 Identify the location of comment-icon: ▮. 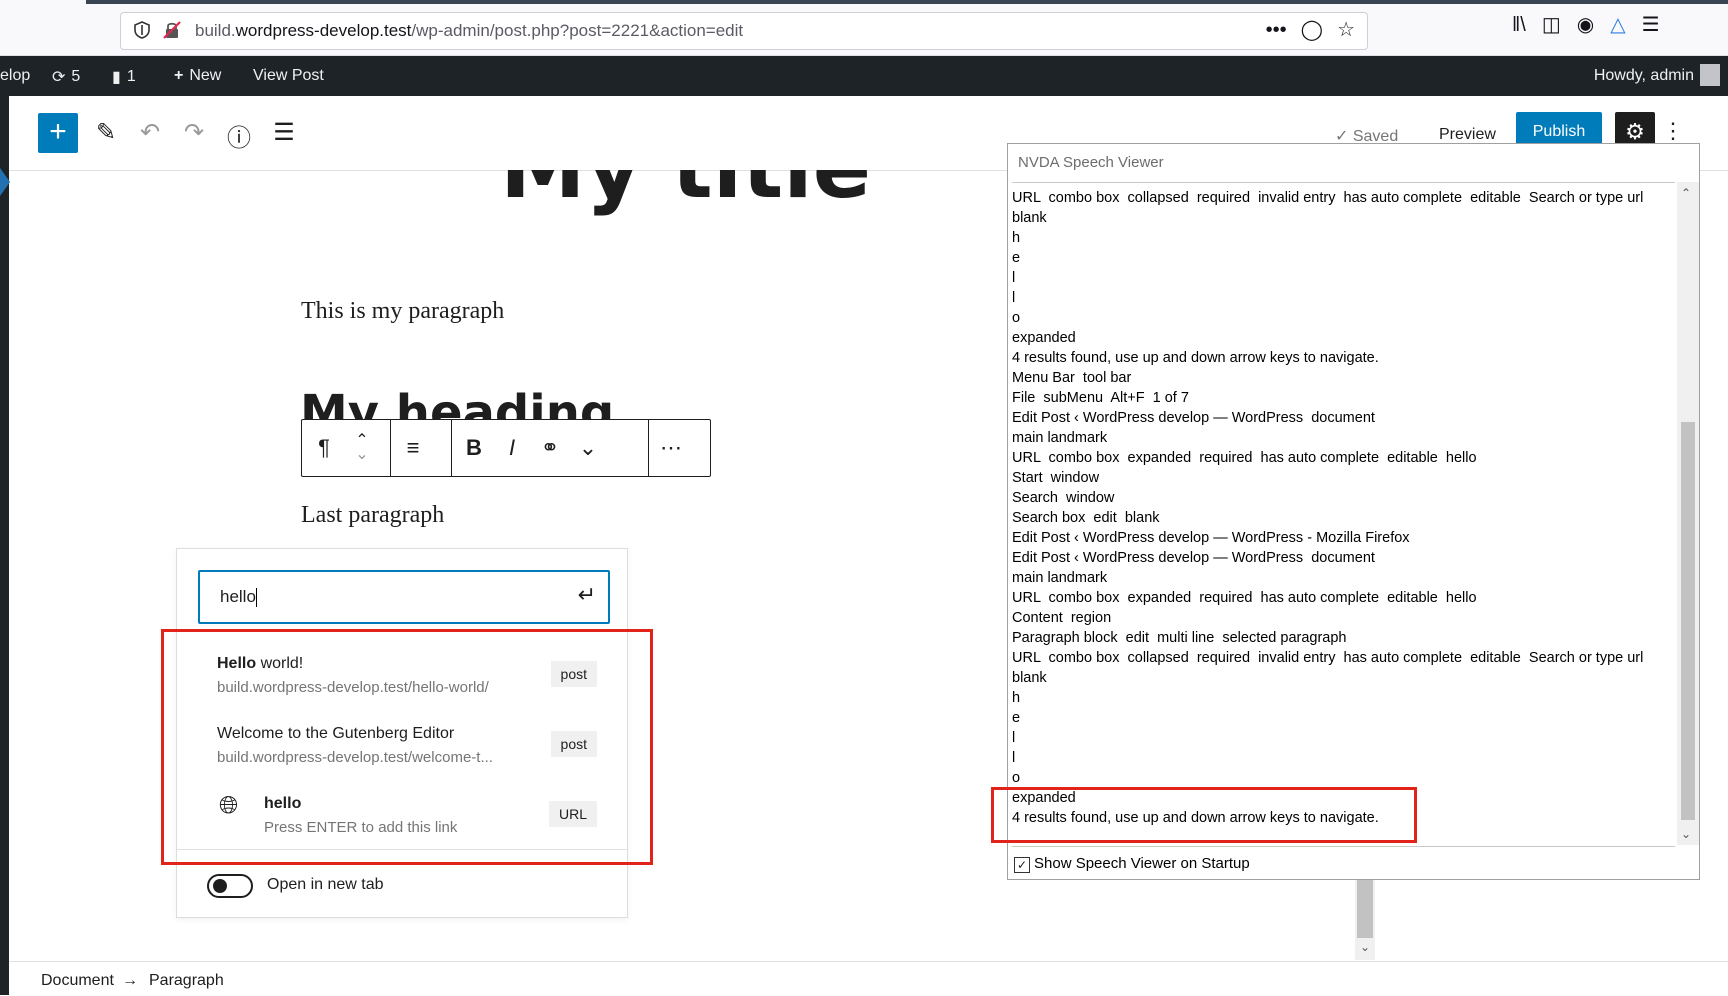
(116, 77).